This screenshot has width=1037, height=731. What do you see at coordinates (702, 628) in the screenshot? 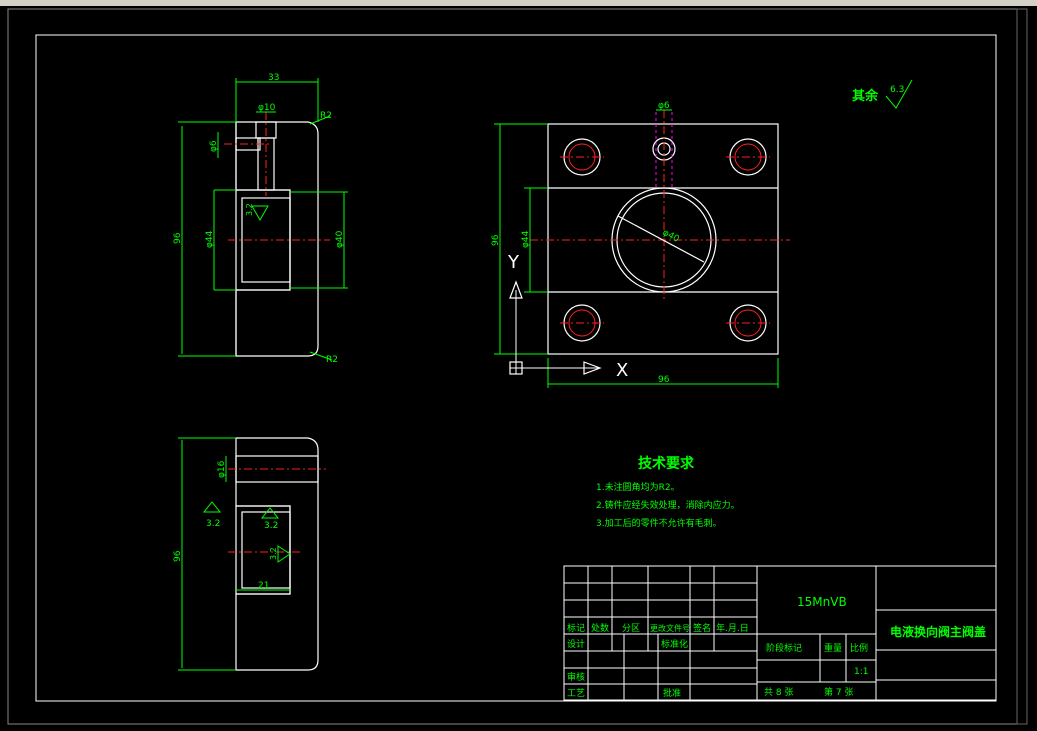
I see `tb-col-sign: 签名` at bounding box center [702, 628].